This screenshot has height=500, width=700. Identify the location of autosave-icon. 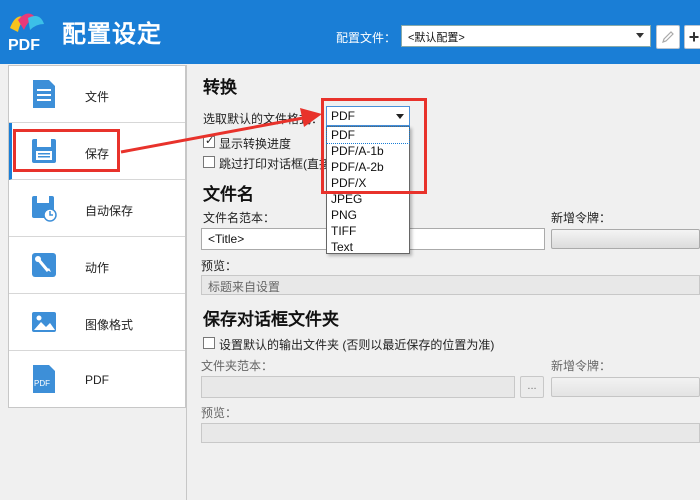
(44, 209).